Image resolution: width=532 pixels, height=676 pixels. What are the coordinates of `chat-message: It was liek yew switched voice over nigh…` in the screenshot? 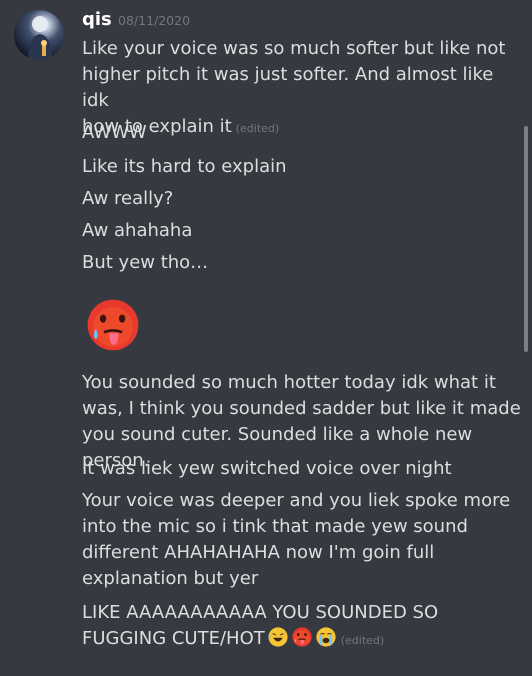 It's located at (267, 468).